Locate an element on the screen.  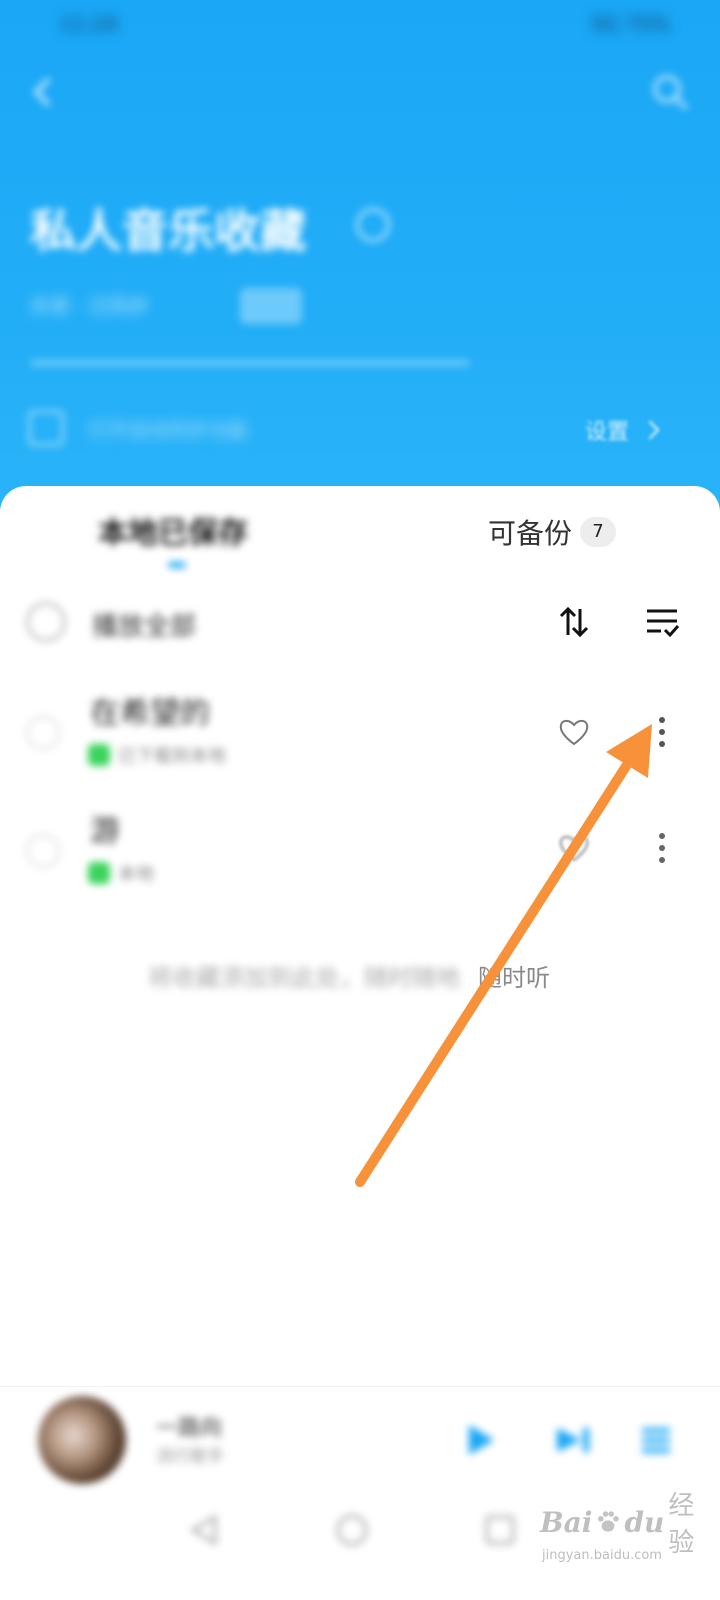
square-recents-icon is located at coordinates (500, 1530).